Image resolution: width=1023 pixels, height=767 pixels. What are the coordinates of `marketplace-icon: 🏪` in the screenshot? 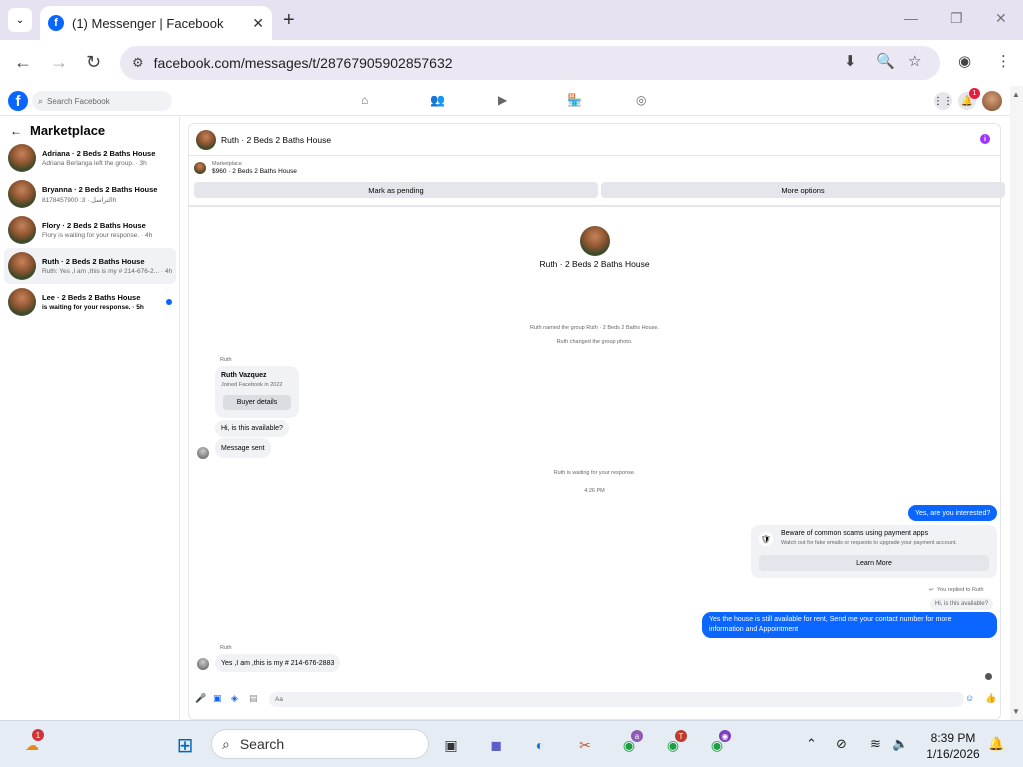 It's located at (574, 100).